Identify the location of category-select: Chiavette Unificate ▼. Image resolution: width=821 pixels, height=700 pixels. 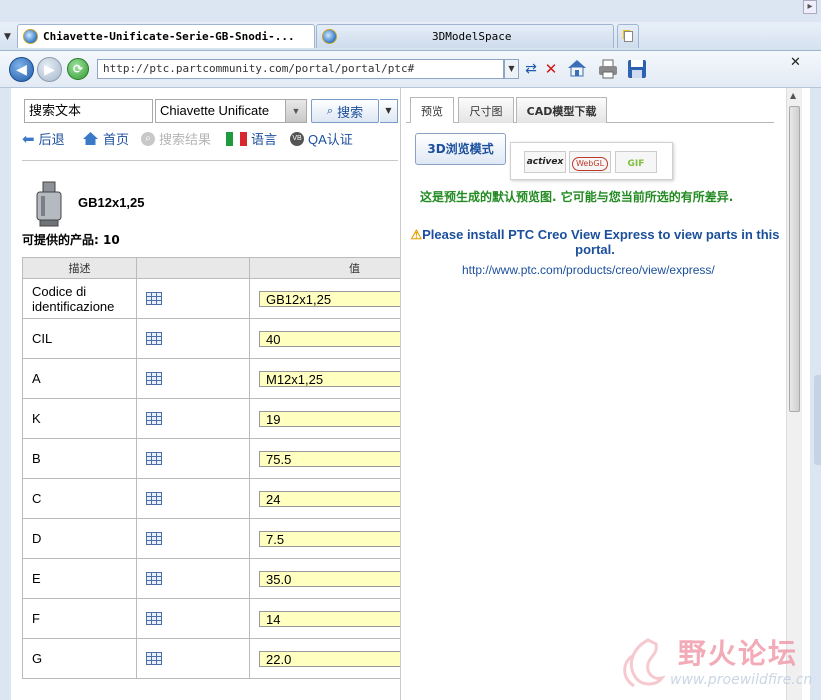
(231, 111).